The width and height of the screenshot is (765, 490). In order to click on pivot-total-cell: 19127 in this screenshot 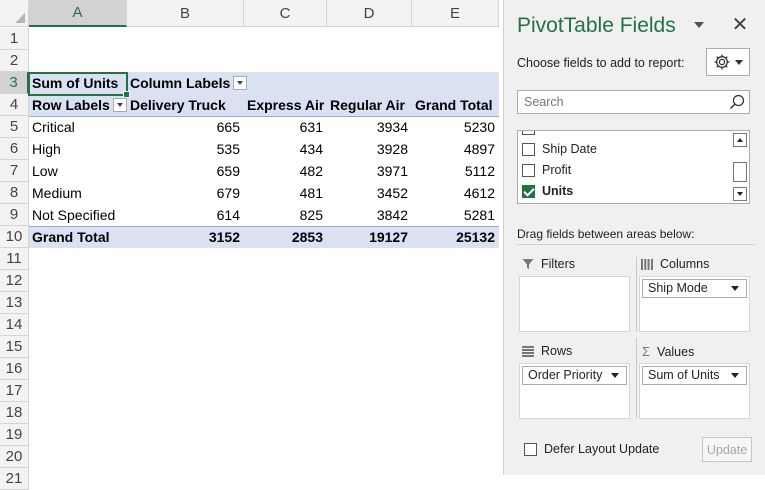, I will do `click(369, 237)`.